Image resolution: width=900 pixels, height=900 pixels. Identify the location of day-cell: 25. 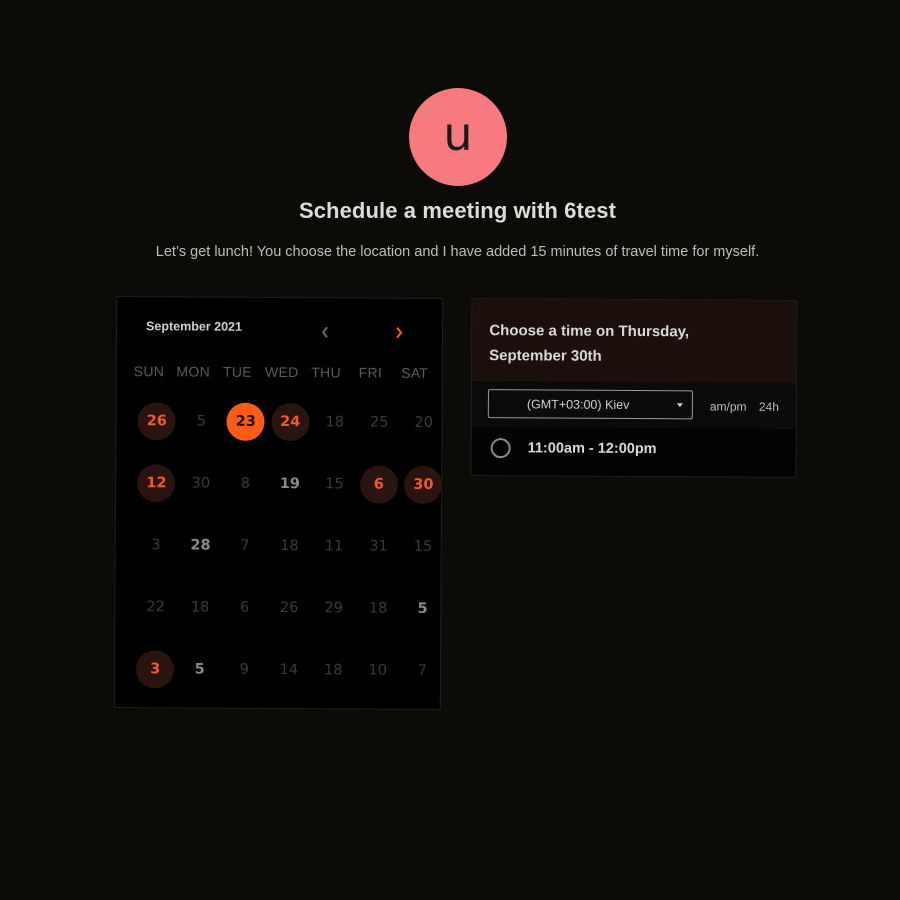
(379, 432).